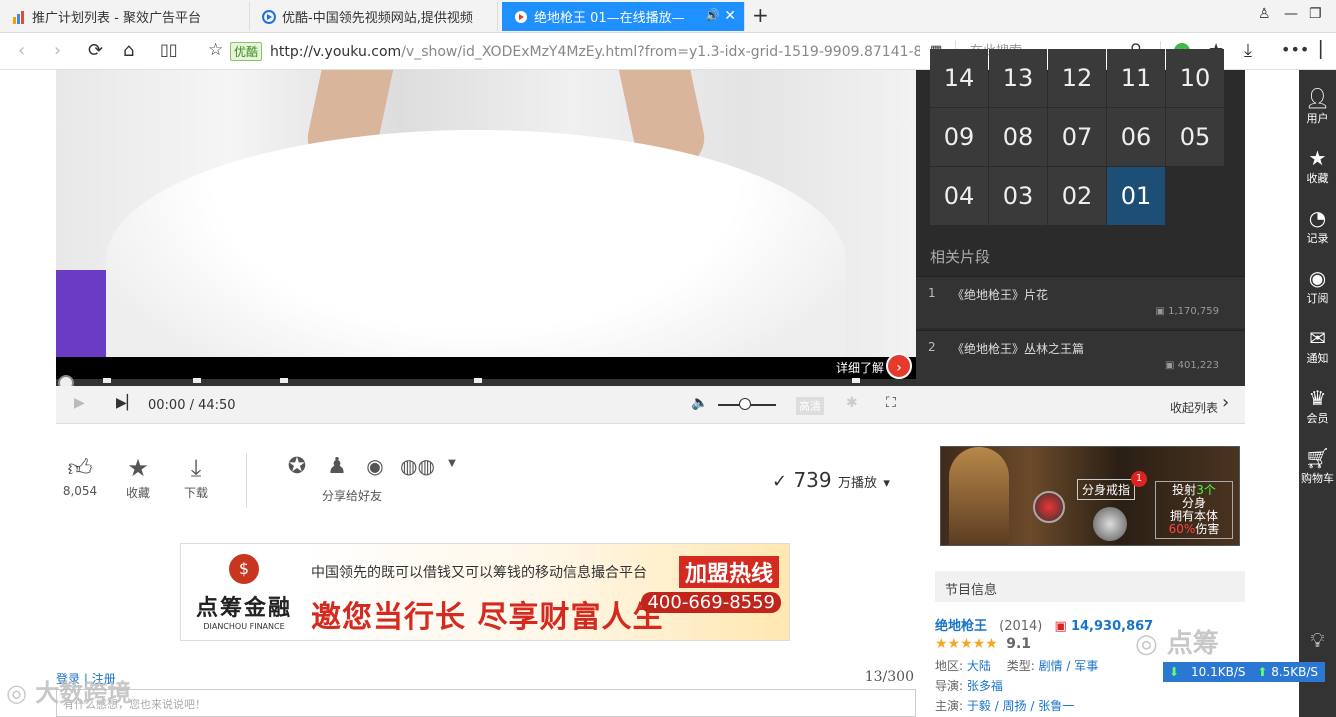 The height and width of the screenshot is (717, 1336). Describe the element at coordinates (1136, 196) in the screenshot. I see `episode-item: 01` at that location.